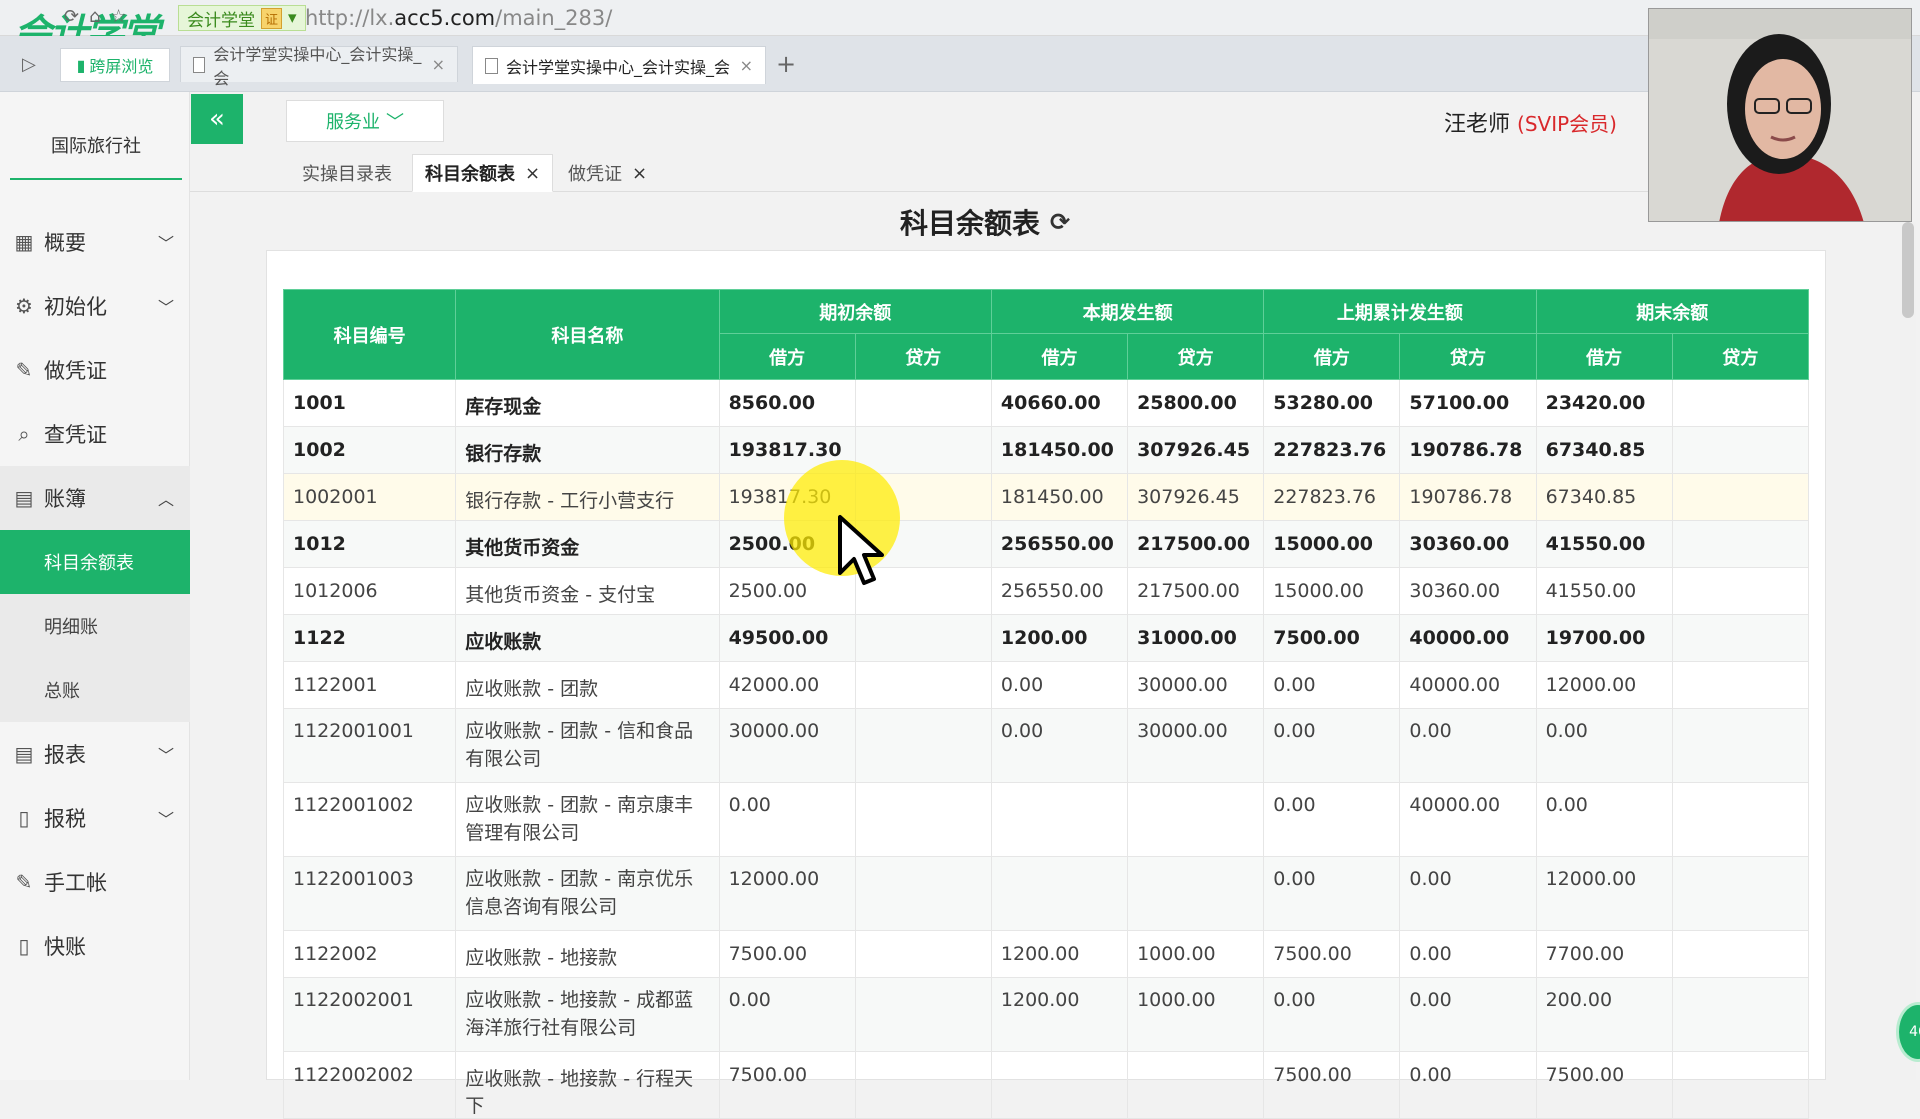 The height and width of the screenshot is (1119, 1920). I want to click on account-name-cell: 银行存款 - 工行小营支行, so click(587, 497).